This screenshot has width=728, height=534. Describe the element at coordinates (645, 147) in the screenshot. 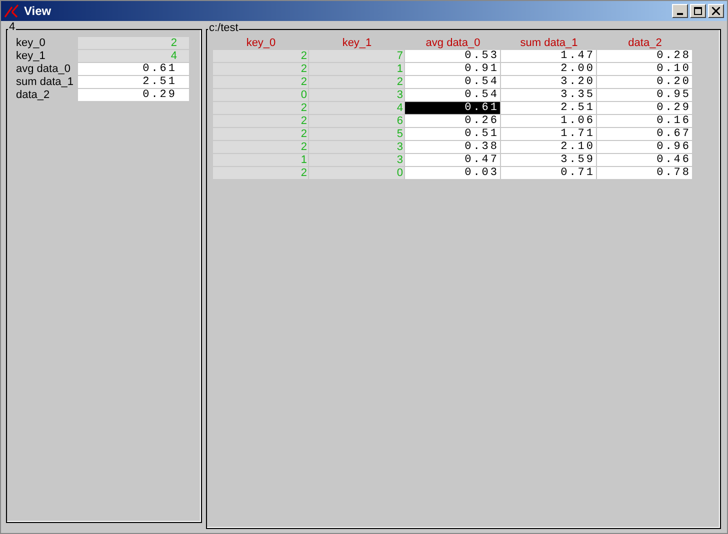

I see `table-cell: 0.96` at that location.